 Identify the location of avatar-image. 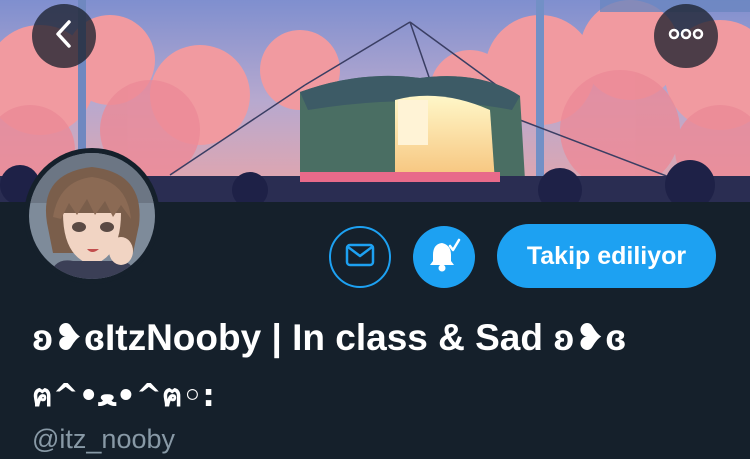
(92, 216).